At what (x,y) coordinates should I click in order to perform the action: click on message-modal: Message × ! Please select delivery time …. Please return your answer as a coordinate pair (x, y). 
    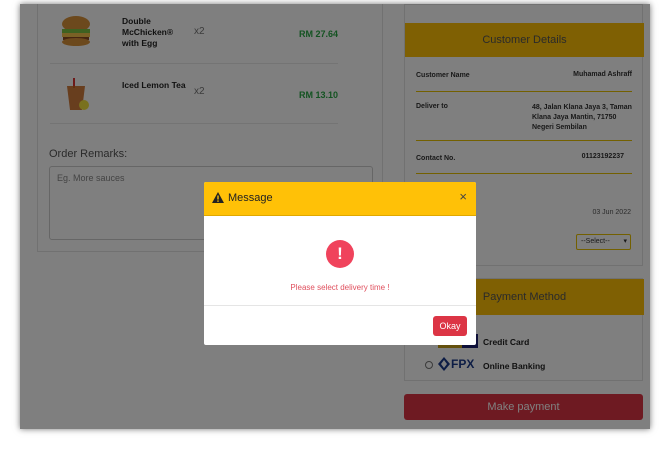
    Looking at the image, I should click on (340, 263).